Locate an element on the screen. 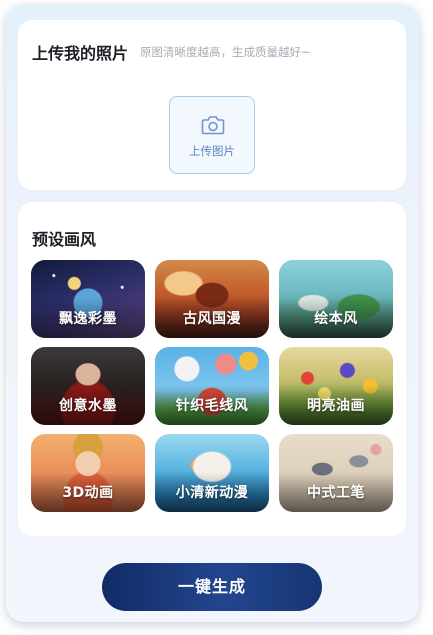 This screenshot has height=635, width=433. upload-hint: 原图清晰度越高，生成质量越好~ is located at coordinates (225, 52).